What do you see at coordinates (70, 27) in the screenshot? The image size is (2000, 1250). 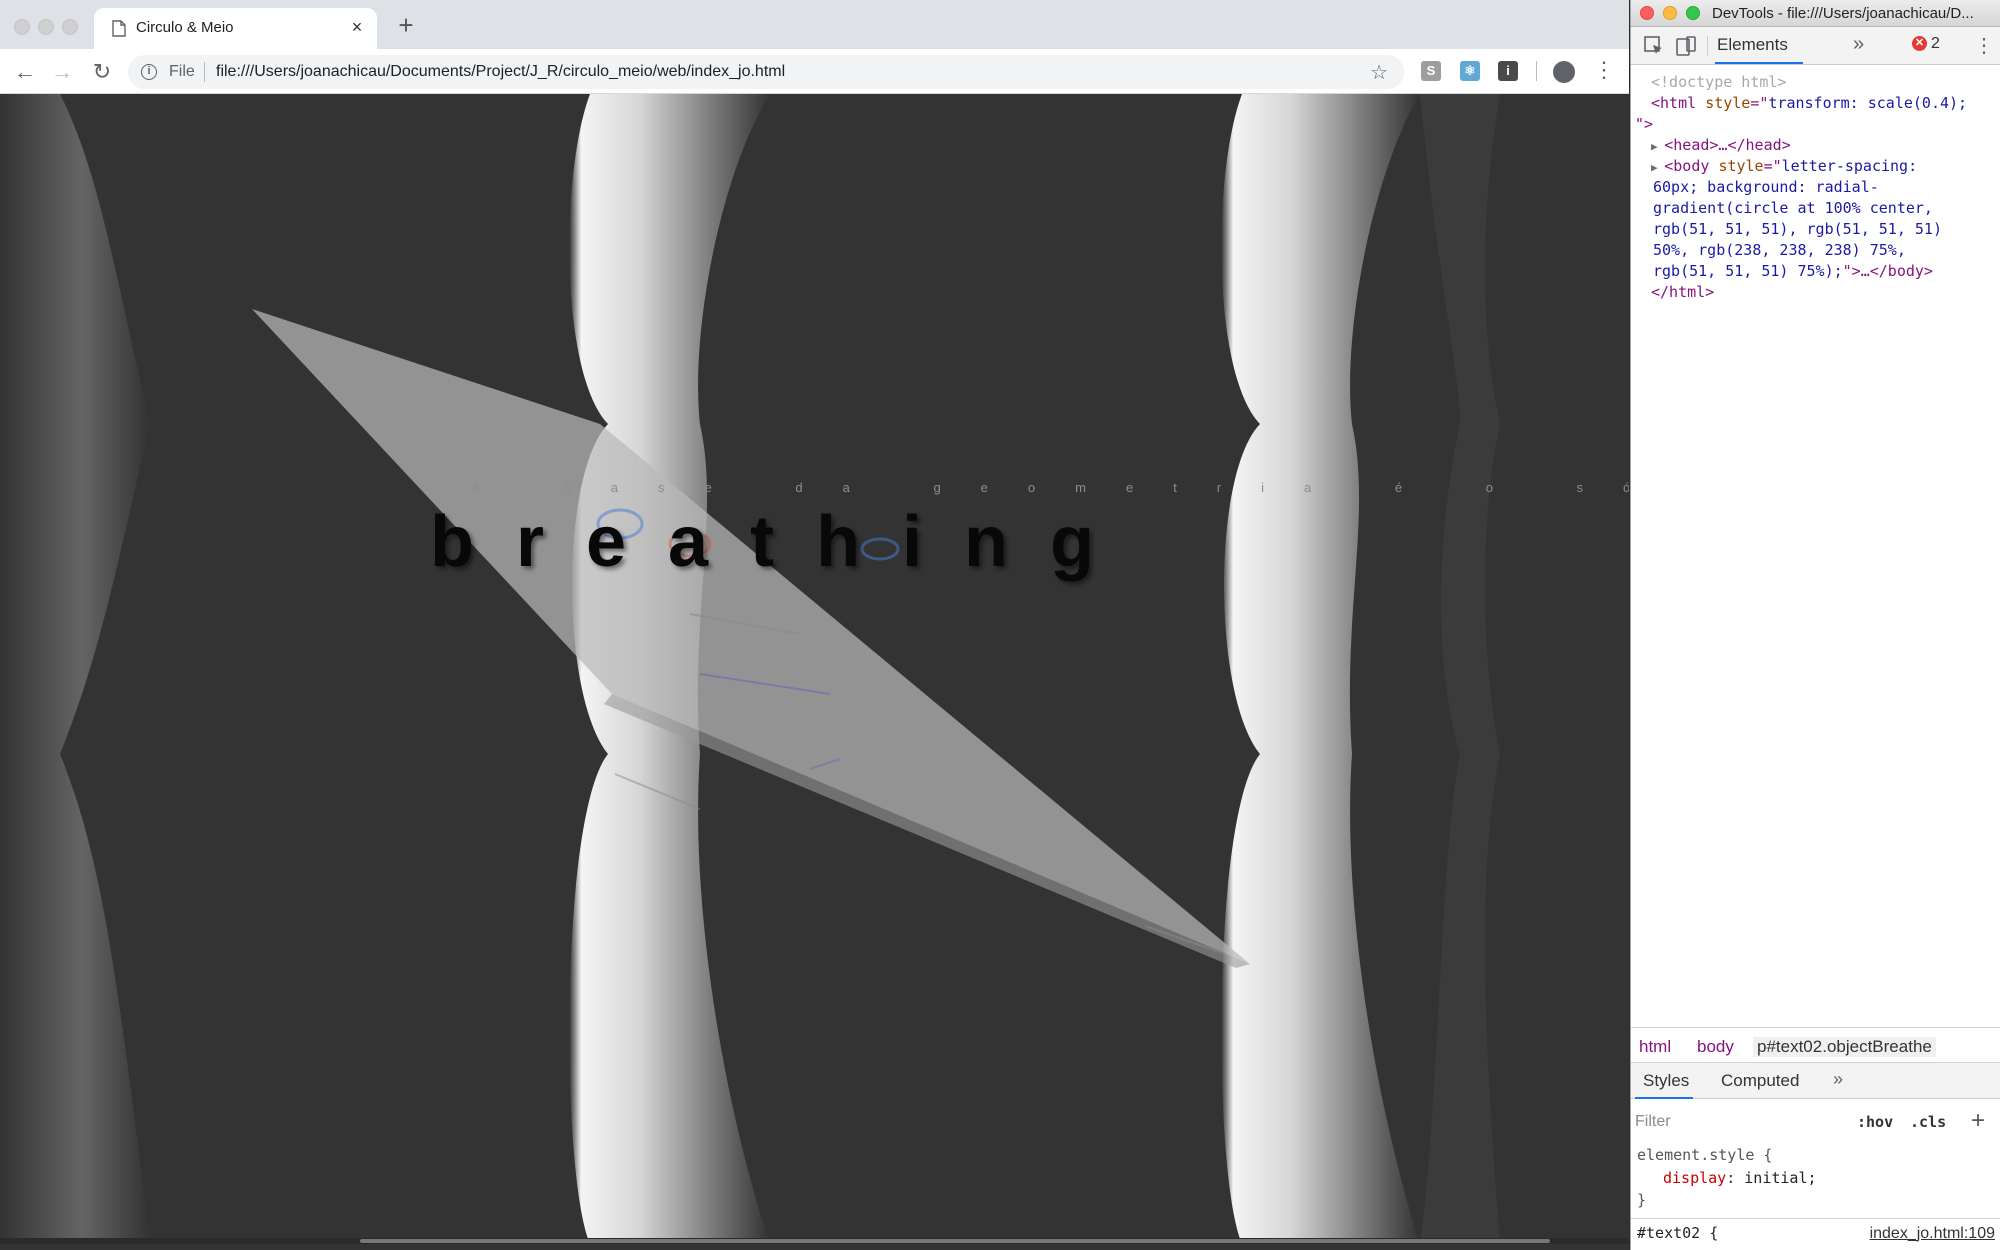 I see `zoom-window-button` at bounding box center [70, 27].